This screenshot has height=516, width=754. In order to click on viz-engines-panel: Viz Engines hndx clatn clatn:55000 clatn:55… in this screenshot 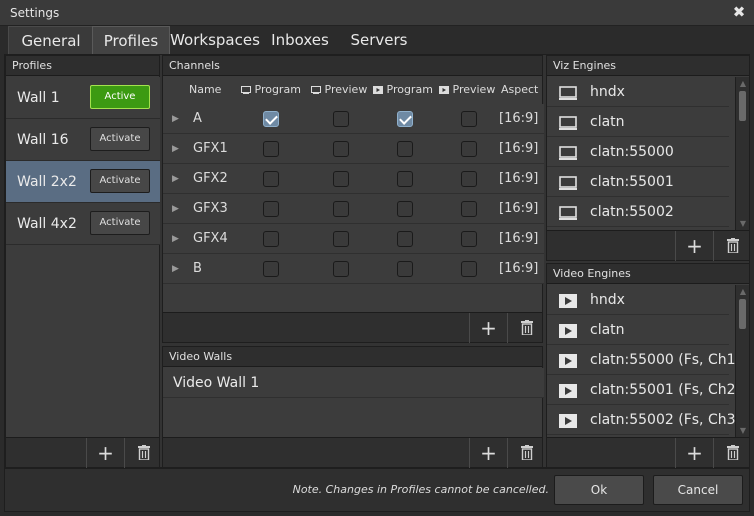, I will do `click(648, 158)`.